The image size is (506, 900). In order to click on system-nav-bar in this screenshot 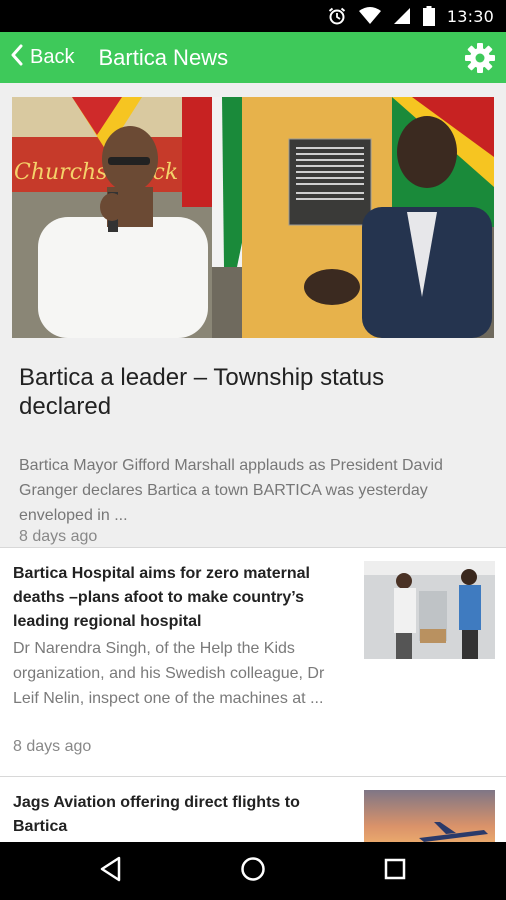, I will do `click(253, 871)`.